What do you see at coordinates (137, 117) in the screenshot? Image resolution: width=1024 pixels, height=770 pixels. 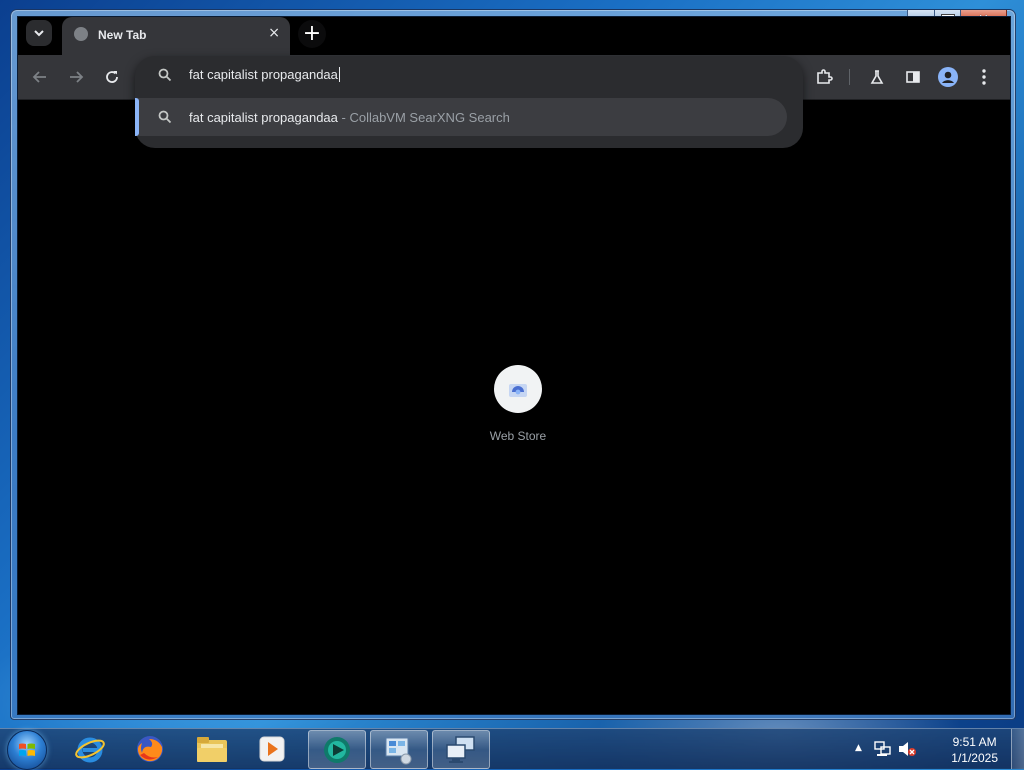 I see `suggestion-selected-indicator` at bounding box center [137, 117].